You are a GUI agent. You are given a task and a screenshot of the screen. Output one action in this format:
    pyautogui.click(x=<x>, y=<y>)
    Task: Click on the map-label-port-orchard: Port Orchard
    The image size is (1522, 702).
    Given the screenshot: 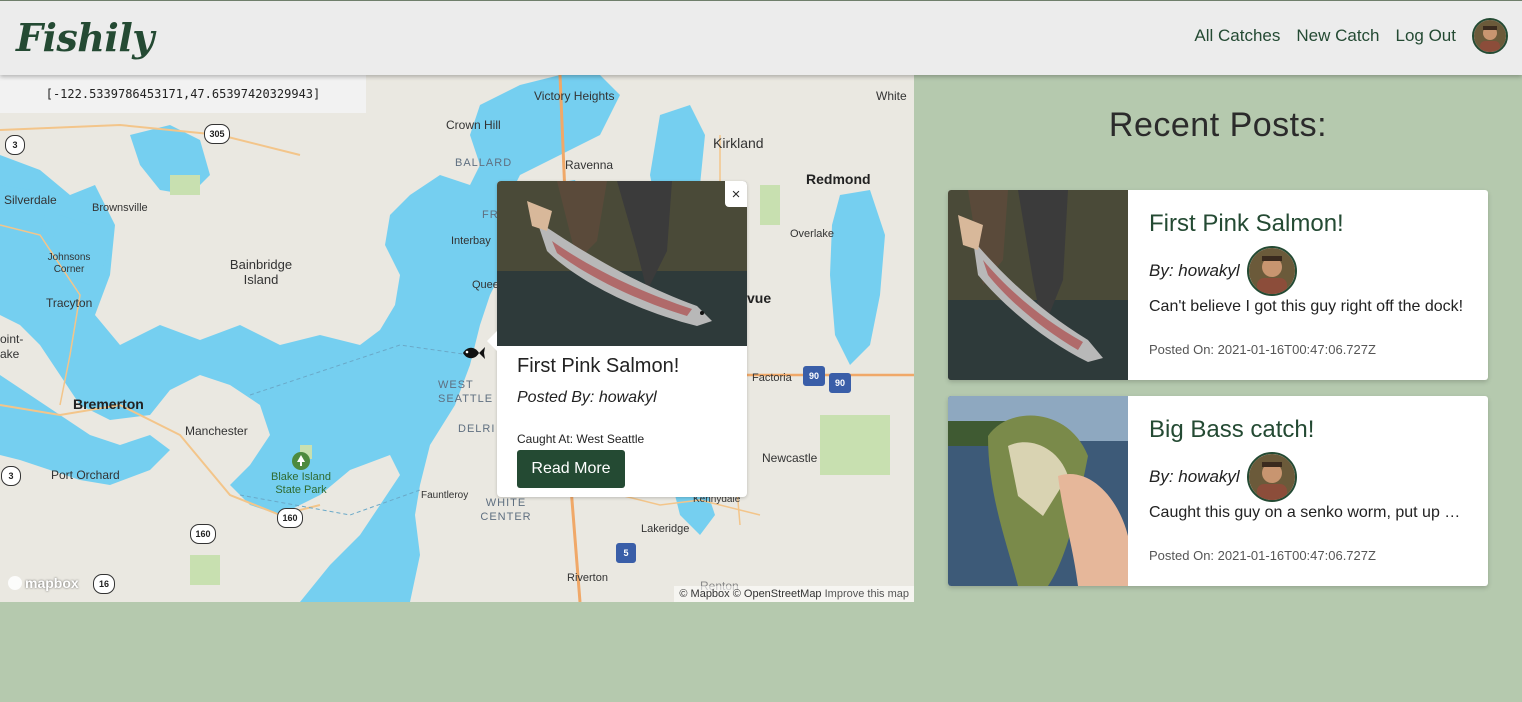 What is the action you would take?
    pyautogui.click(x=85, y=475)
    